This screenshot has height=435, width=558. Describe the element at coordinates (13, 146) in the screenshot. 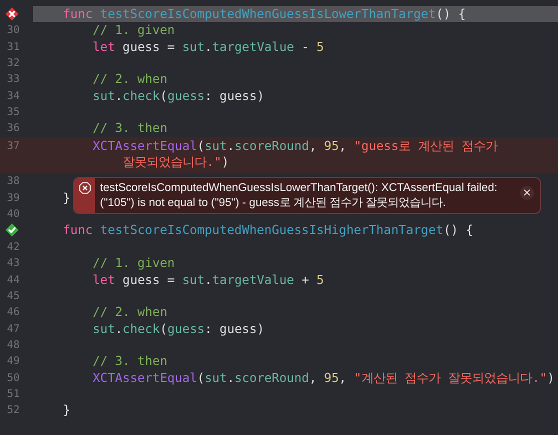

I see `line-number: 37` at that location.